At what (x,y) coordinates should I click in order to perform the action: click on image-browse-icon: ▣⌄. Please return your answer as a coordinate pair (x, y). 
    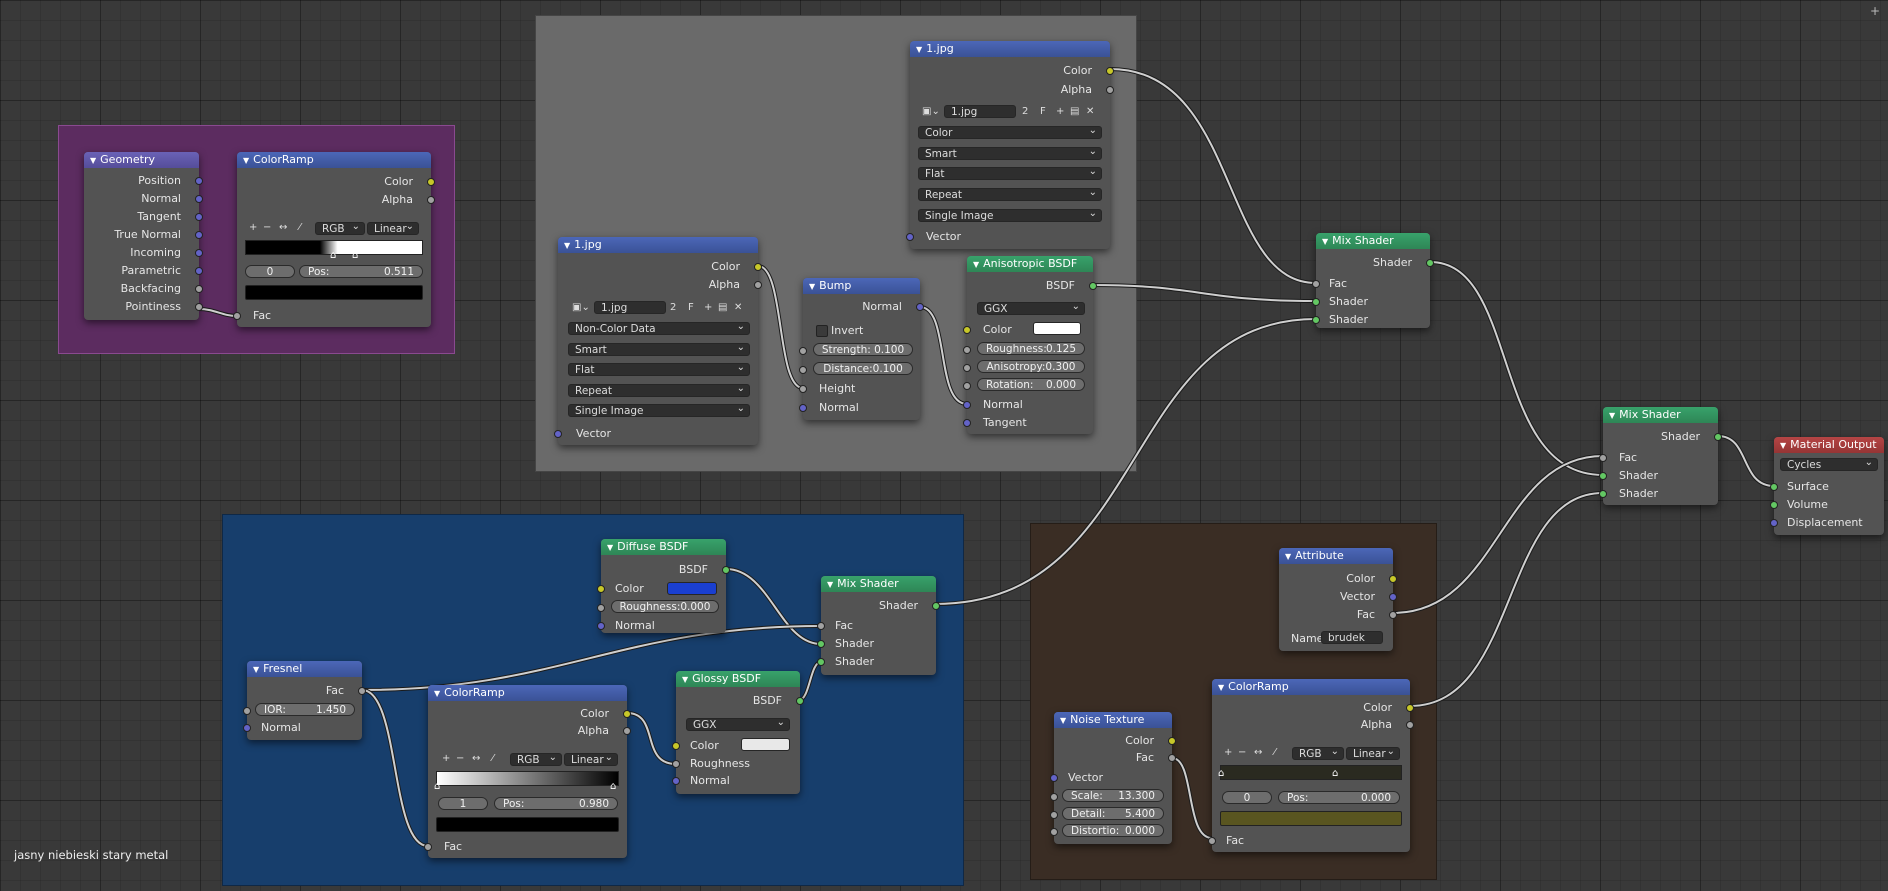
    Looking at the image, I should click on (931, 111).